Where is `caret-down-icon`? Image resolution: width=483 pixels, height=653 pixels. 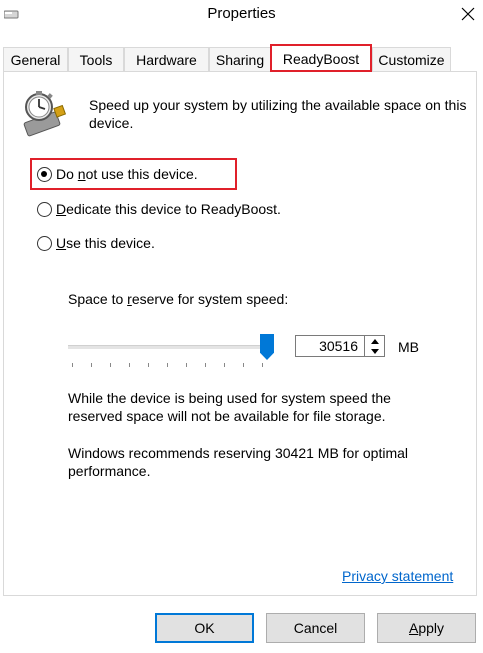 caret-down-icon is located at coordinates (374, 351).